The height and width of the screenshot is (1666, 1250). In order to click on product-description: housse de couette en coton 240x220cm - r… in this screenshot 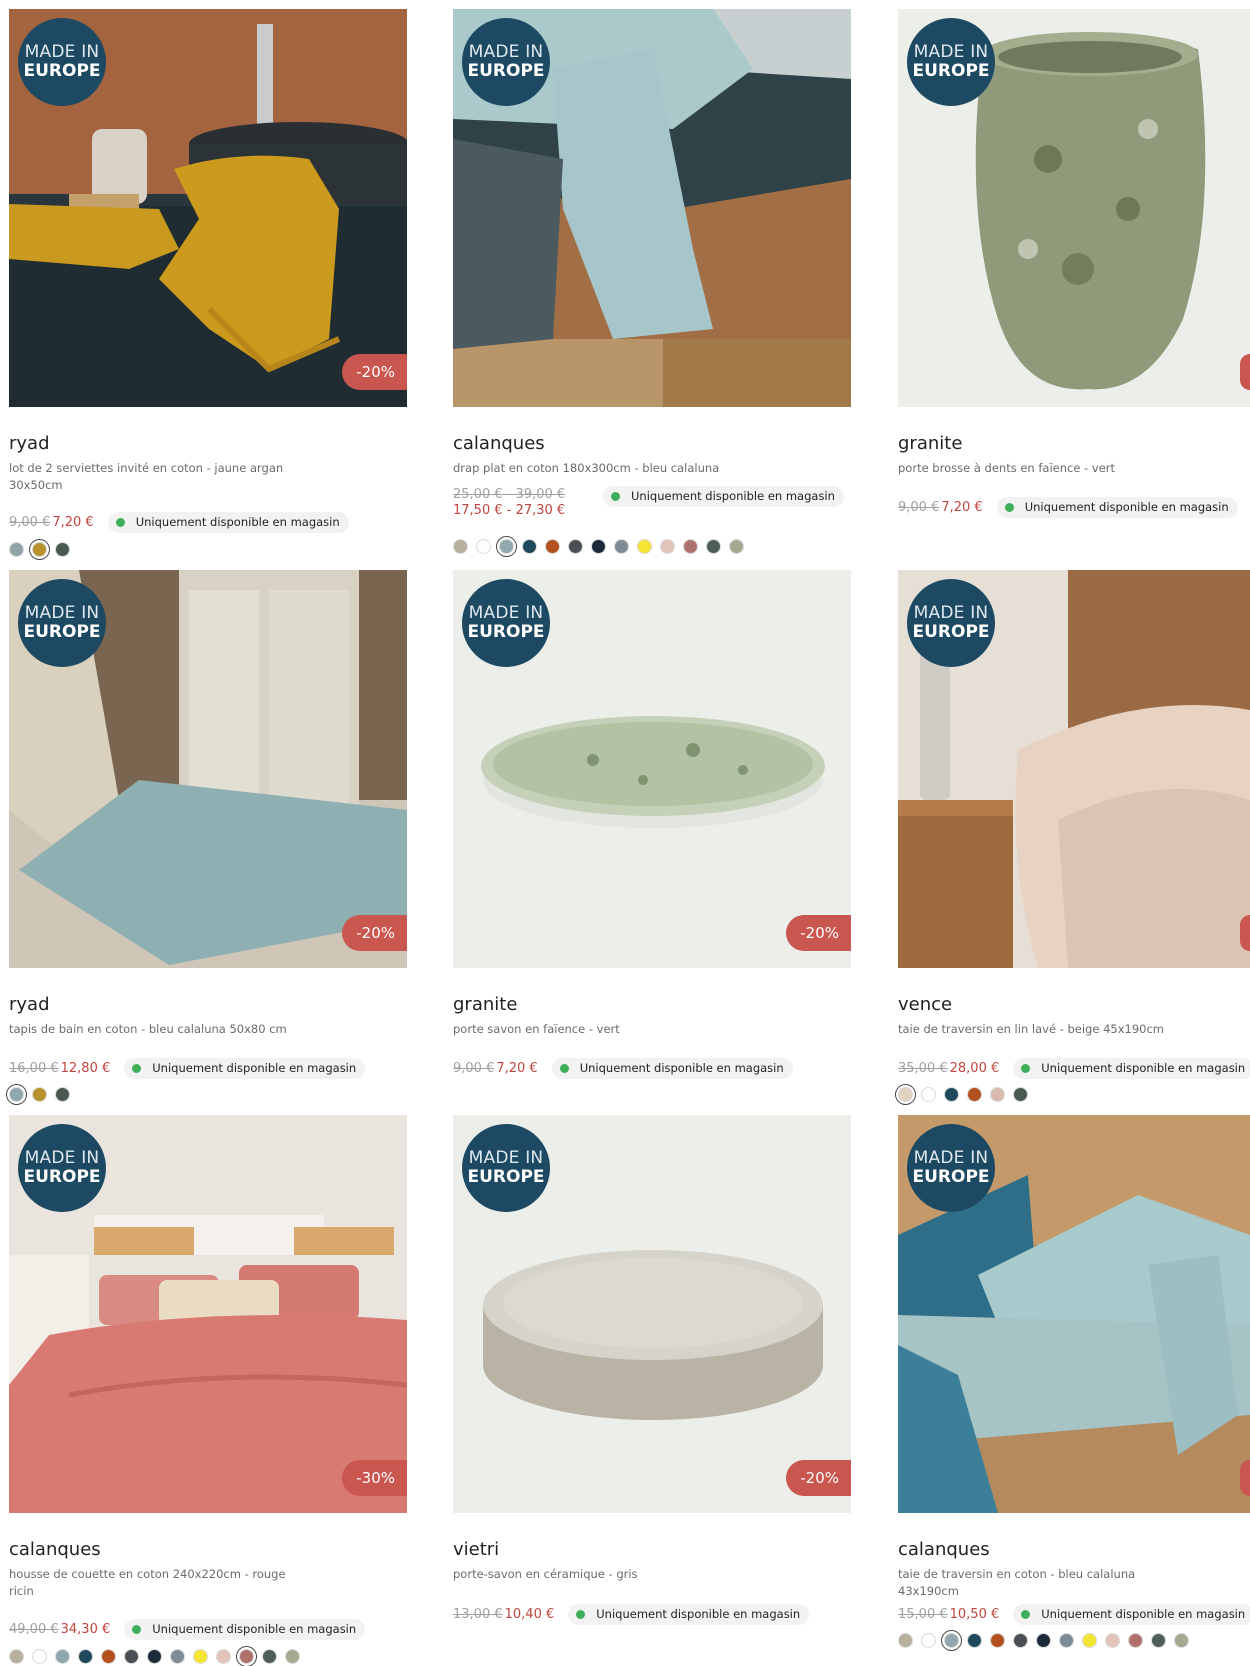, I will do `click(159, 1583)`.